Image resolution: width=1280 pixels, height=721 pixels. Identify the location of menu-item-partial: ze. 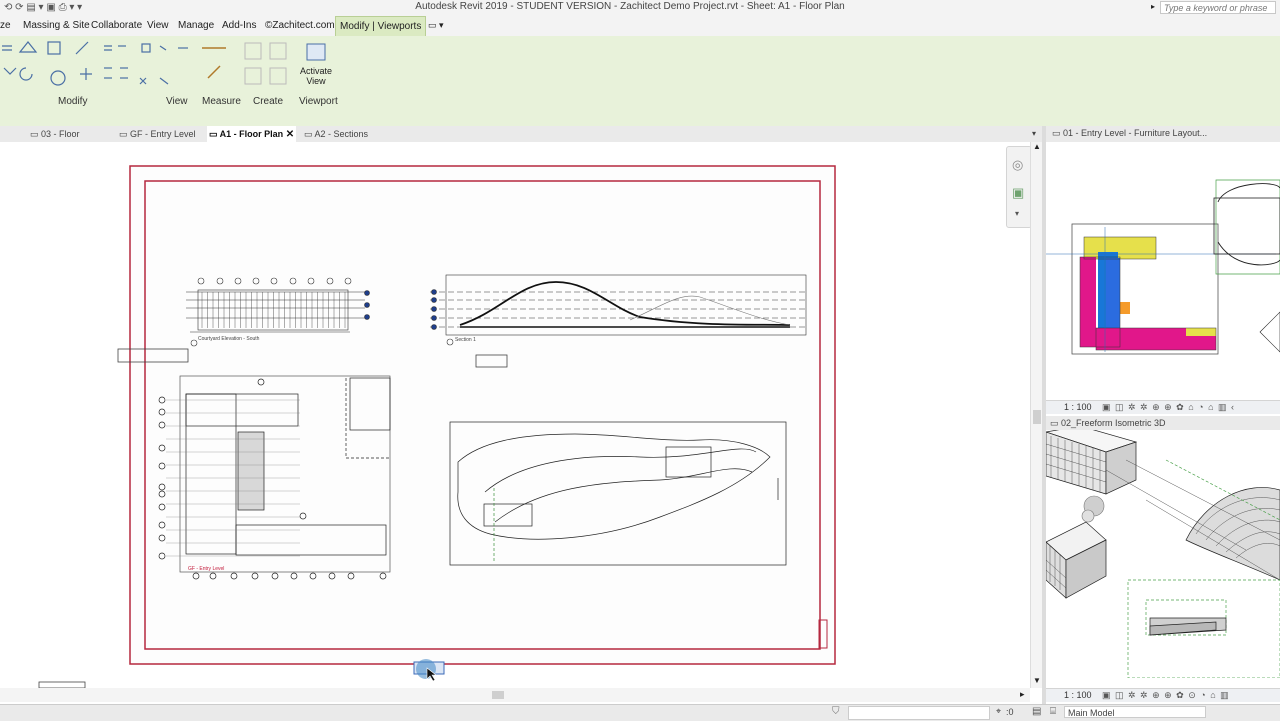
(5, 25).